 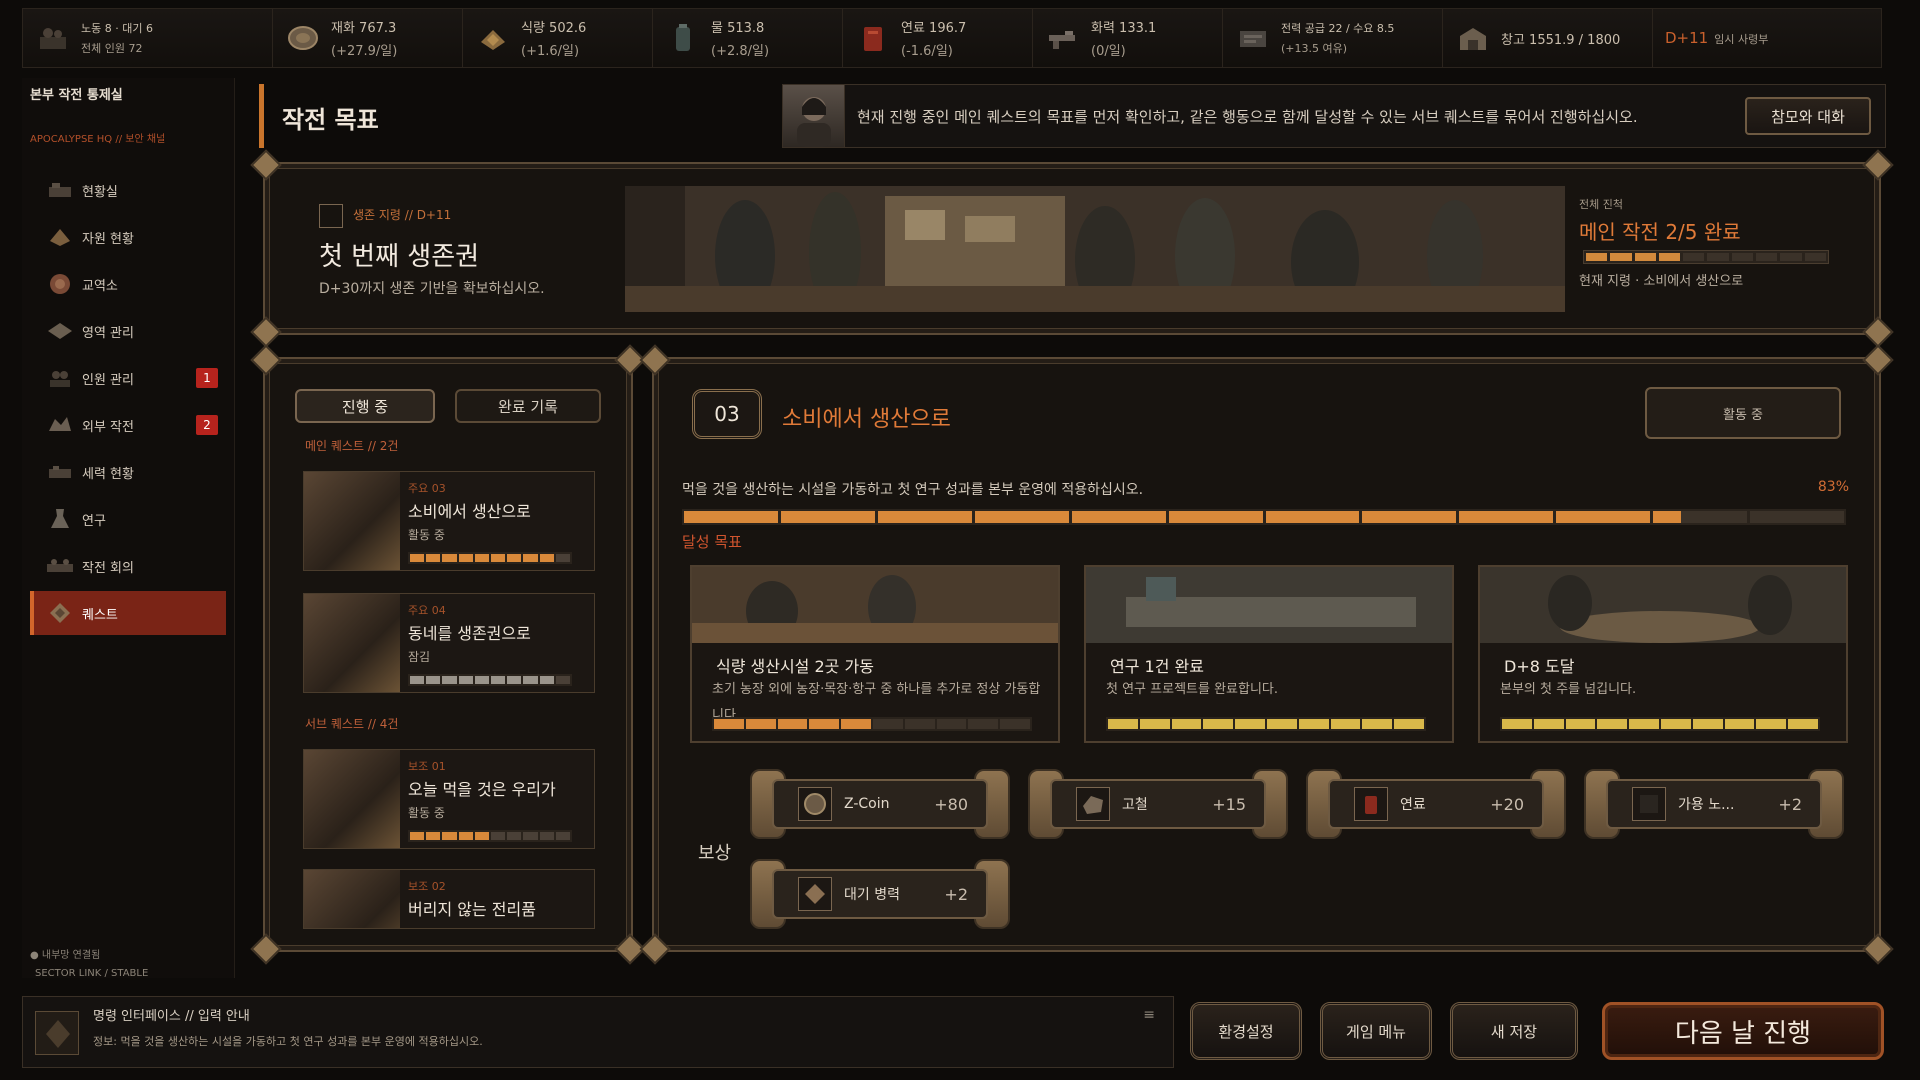 I want to click on command-icon, so click(x=57, y=1033).